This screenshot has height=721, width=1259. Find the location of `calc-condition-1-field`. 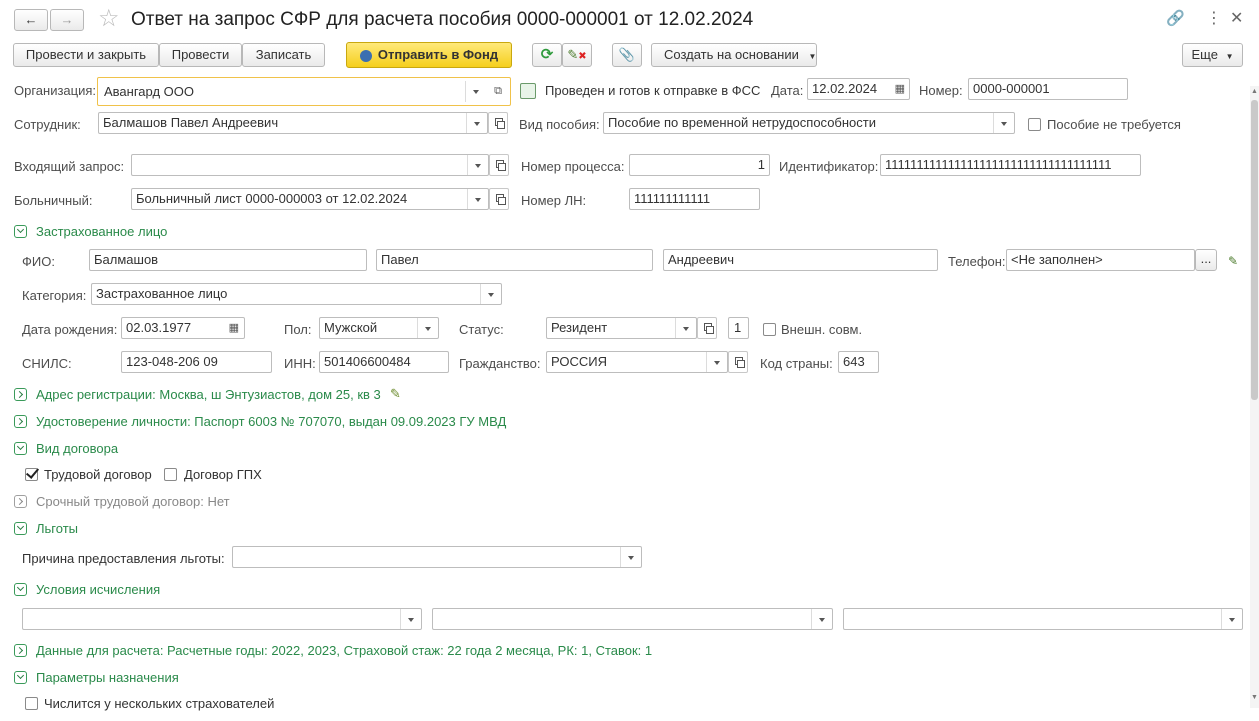

calc-condition-1-field is located at coordinates (222, 619).